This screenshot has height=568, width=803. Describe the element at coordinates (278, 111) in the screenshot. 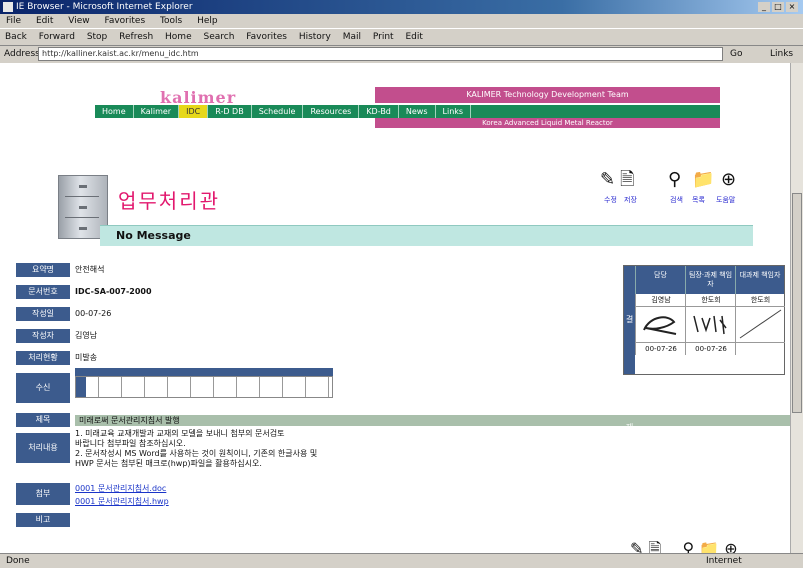

I see `nav-schedule: Schedule` at that location.